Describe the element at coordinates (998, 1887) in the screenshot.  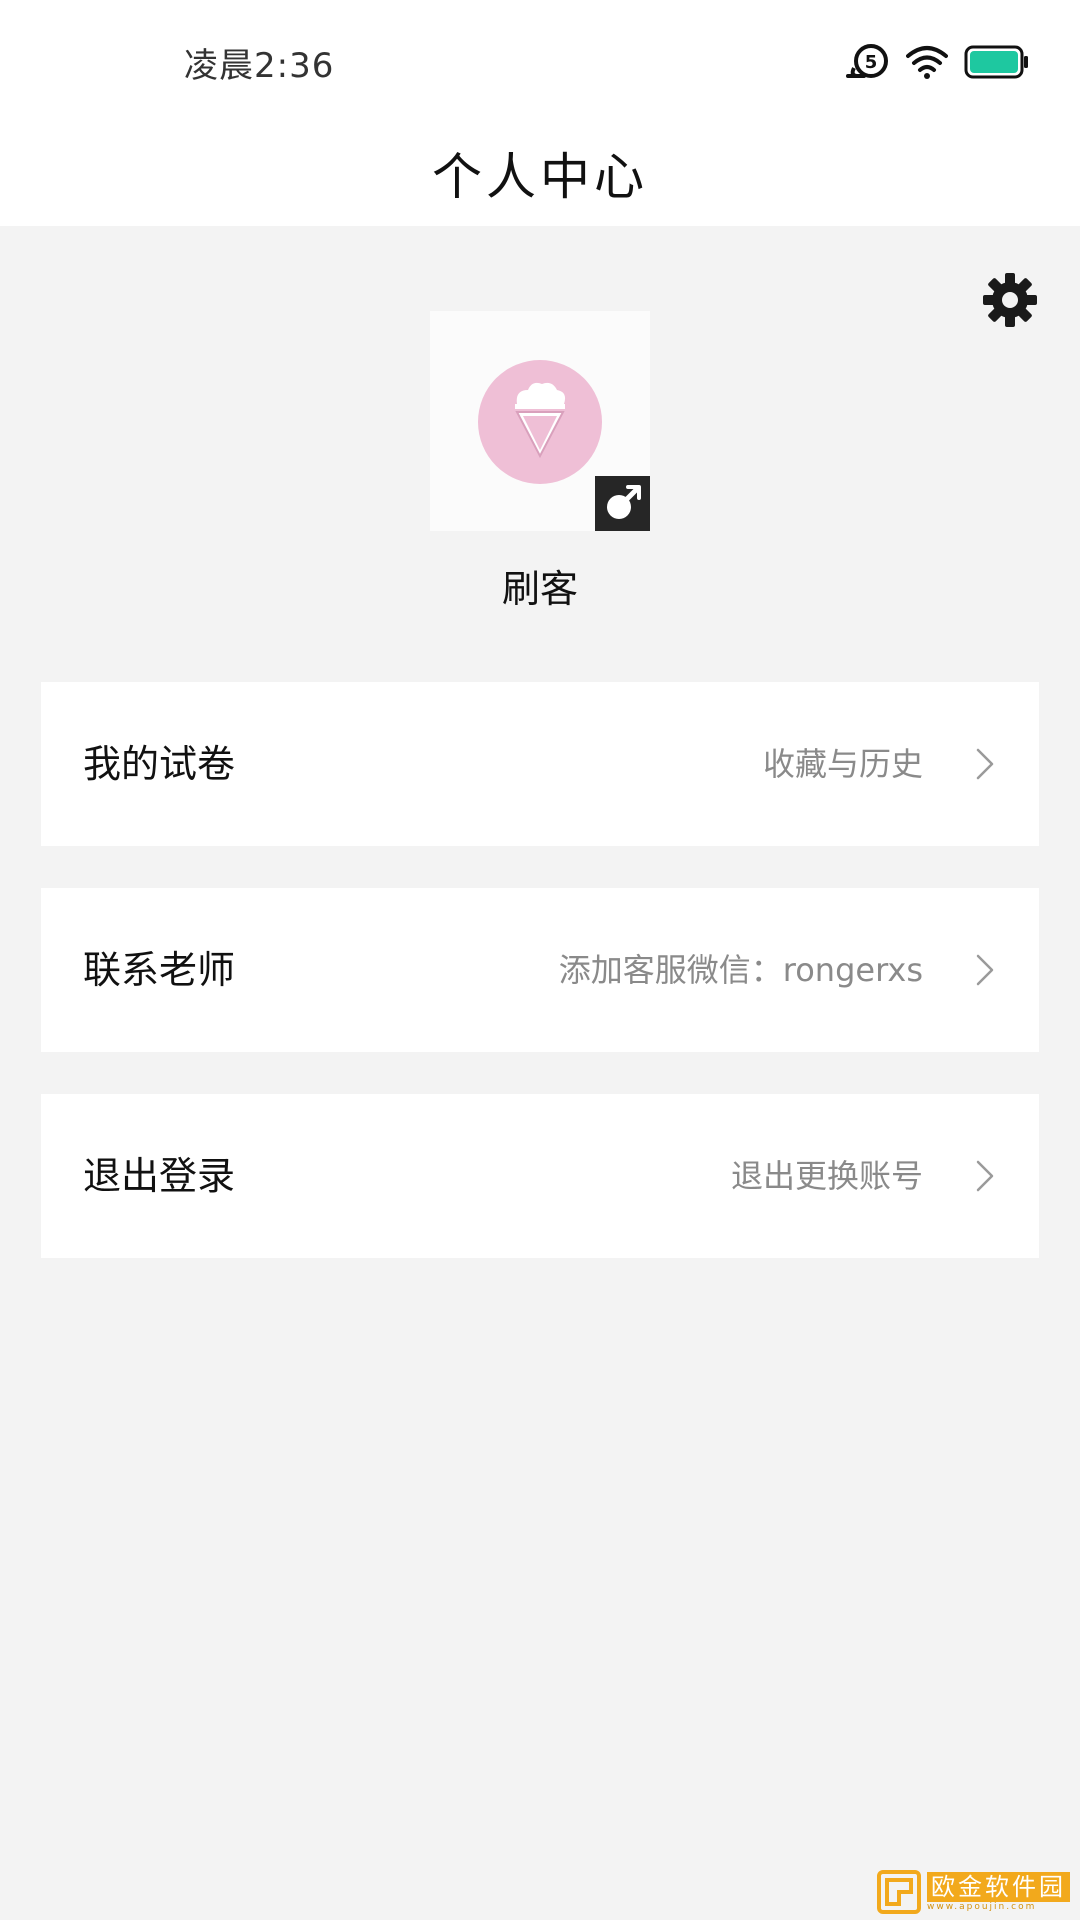
I see `watermark-name: 欧金软件园` at that location.